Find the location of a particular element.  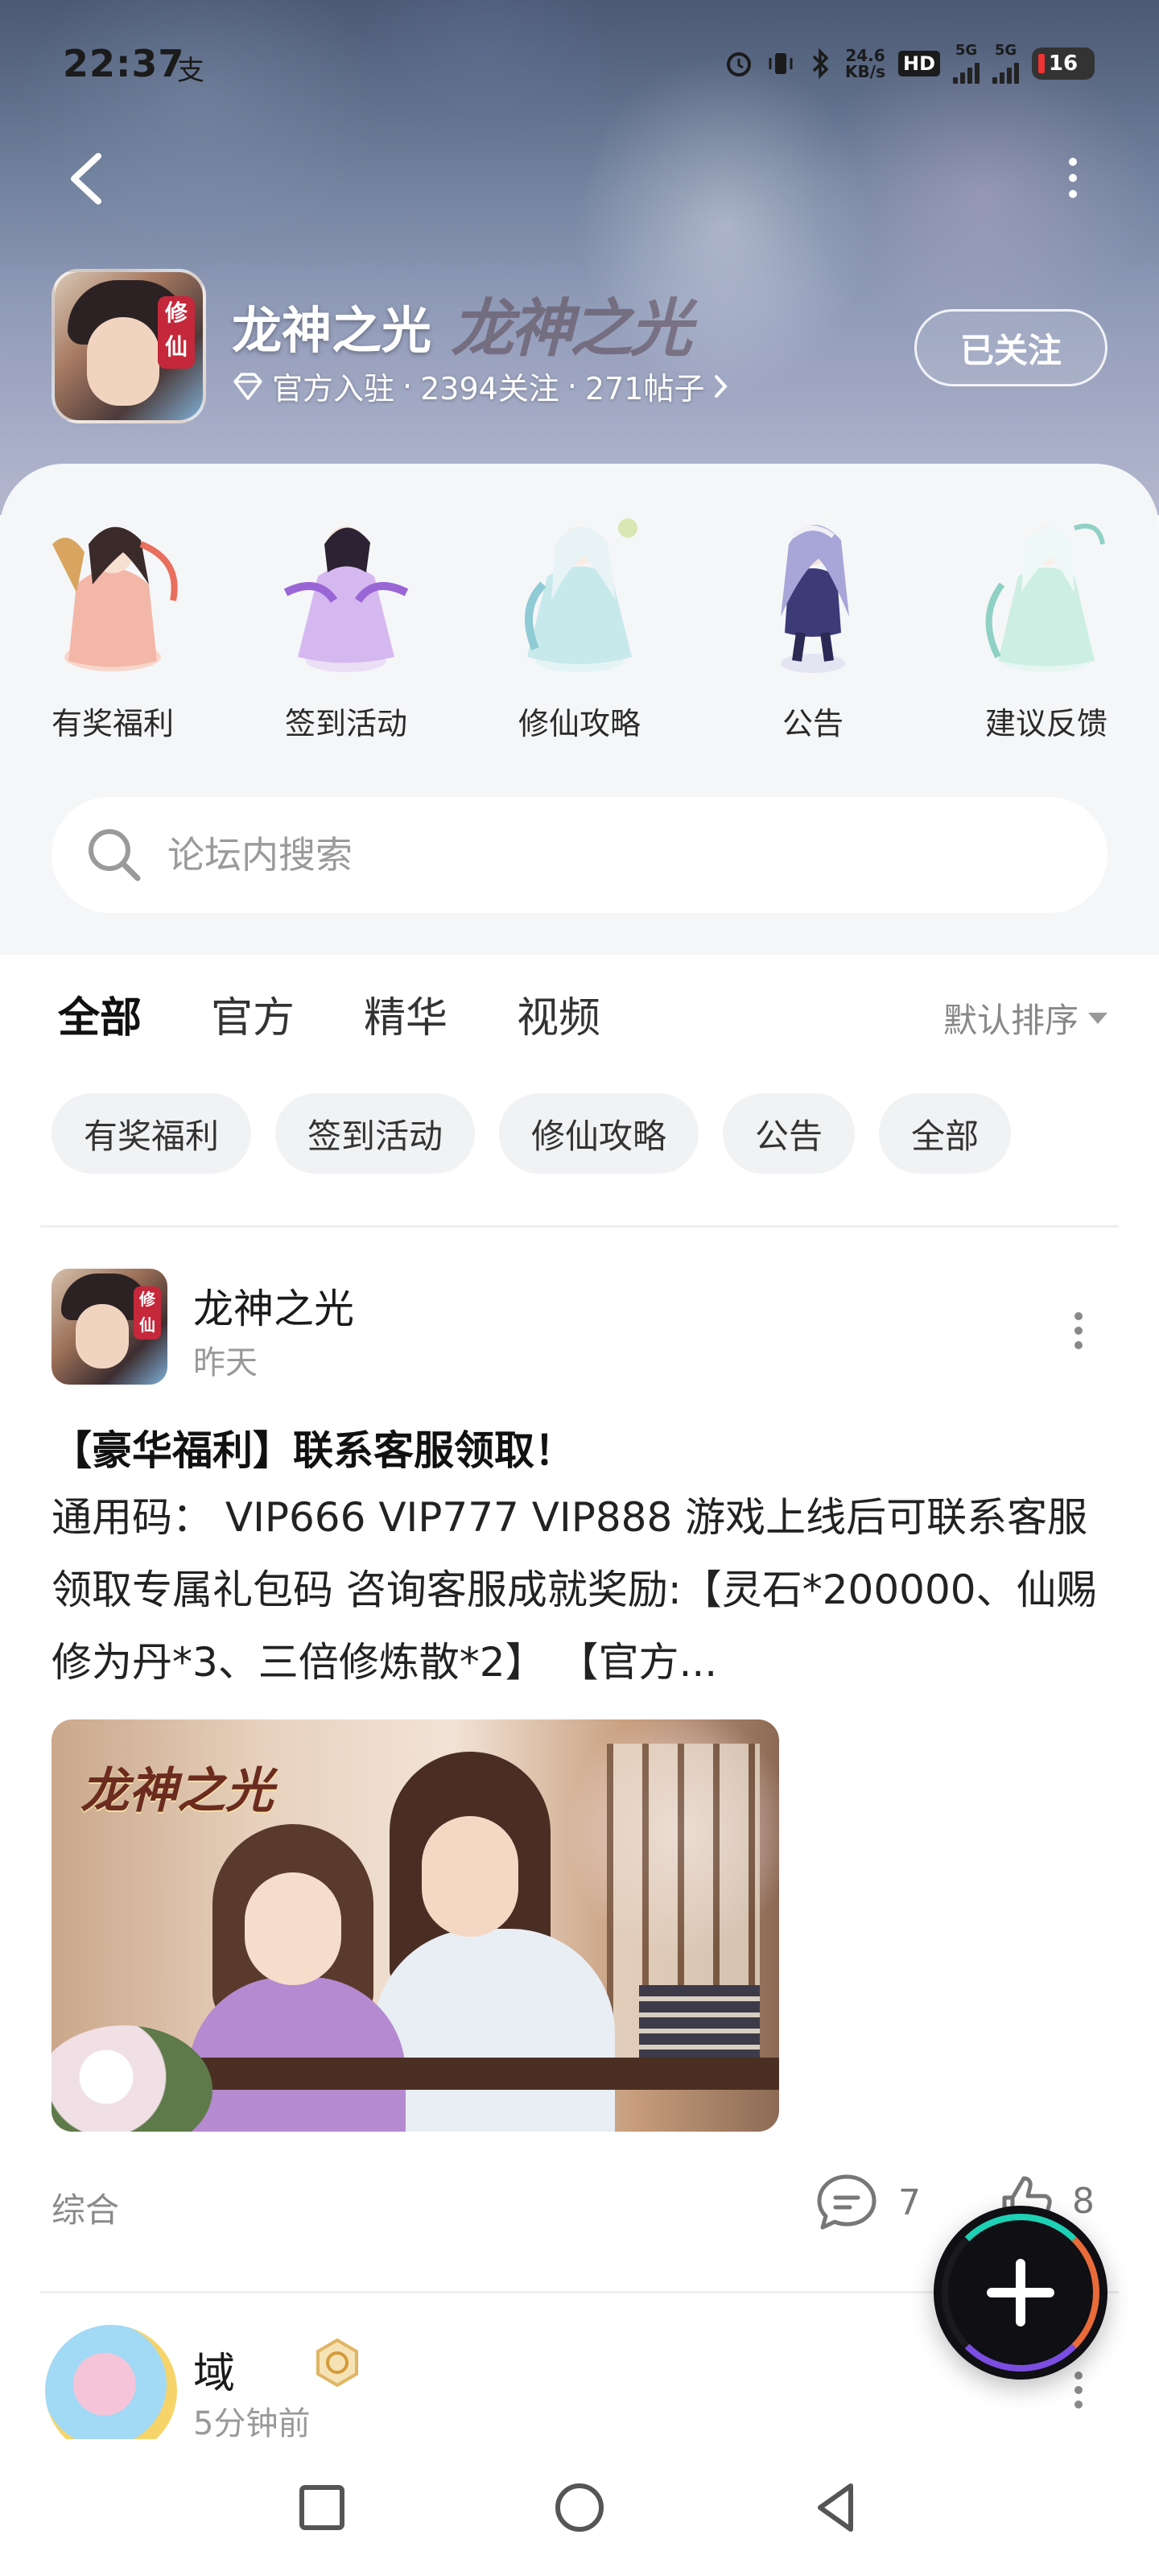

like-count: 8 is located at coordinates (1083, 2201).